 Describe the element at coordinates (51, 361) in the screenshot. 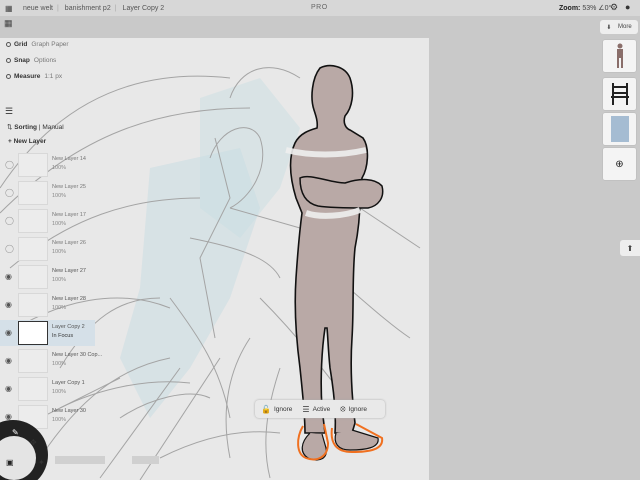

I see `layer-row: ◉ New Layer 30 Cop... 100%` at that location.